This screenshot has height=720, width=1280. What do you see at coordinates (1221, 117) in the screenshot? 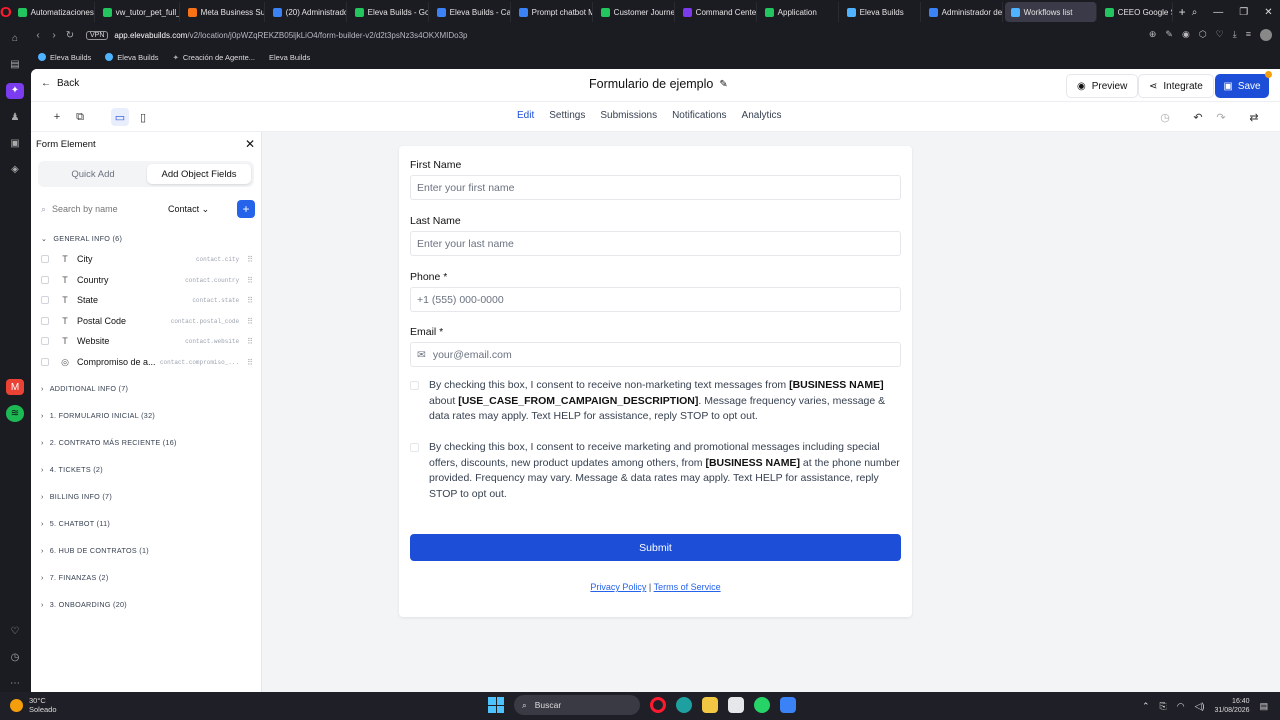
I see `redo-icon: ↷` at bounding box center [1221, 117].